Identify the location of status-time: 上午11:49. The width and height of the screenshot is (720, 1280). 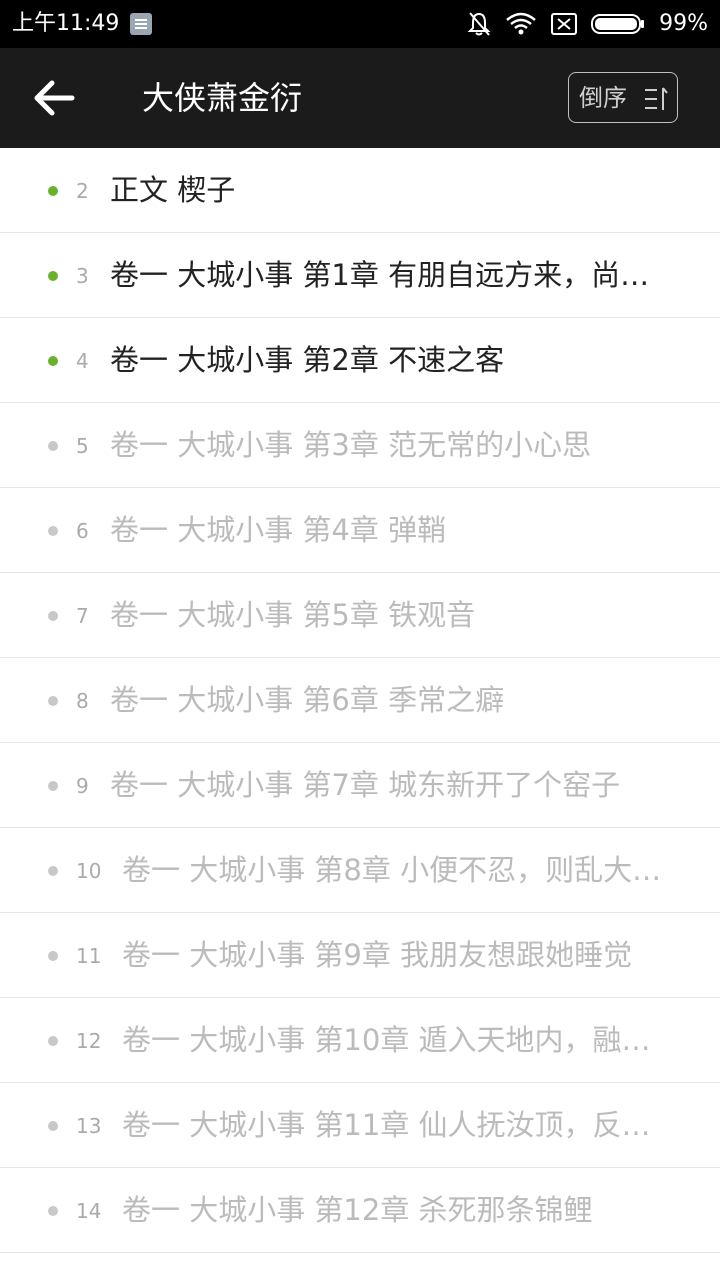
(66, 23).